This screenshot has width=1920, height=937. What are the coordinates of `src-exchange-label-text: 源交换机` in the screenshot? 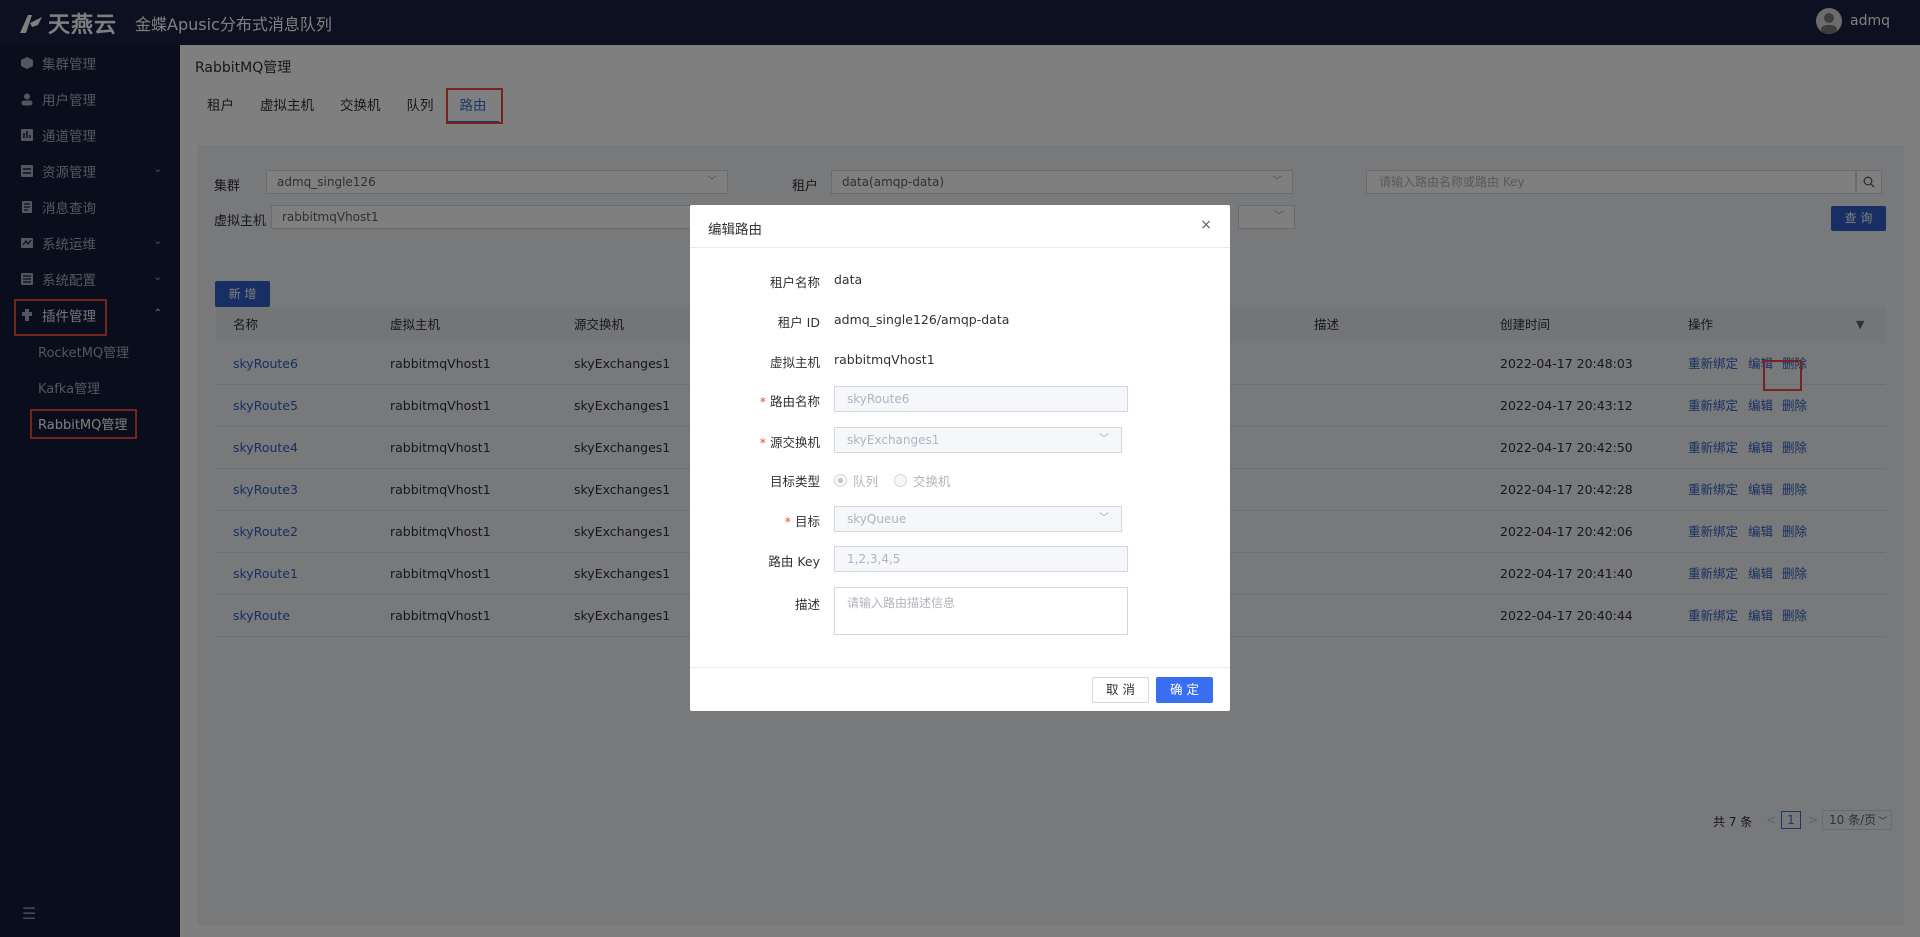 It's located at (794, 442).